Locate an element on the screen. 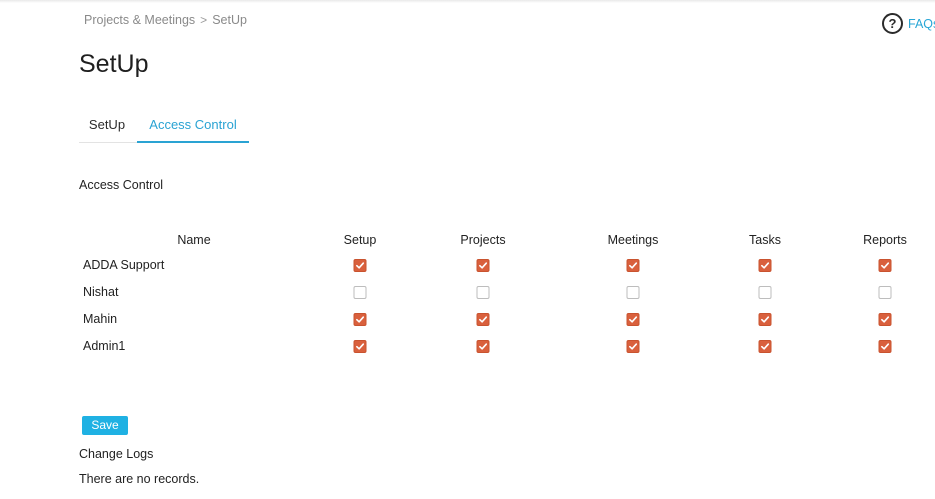 The image size is (935, 499). change-logs-title: Change Logs is located at coordinates (116, 454).